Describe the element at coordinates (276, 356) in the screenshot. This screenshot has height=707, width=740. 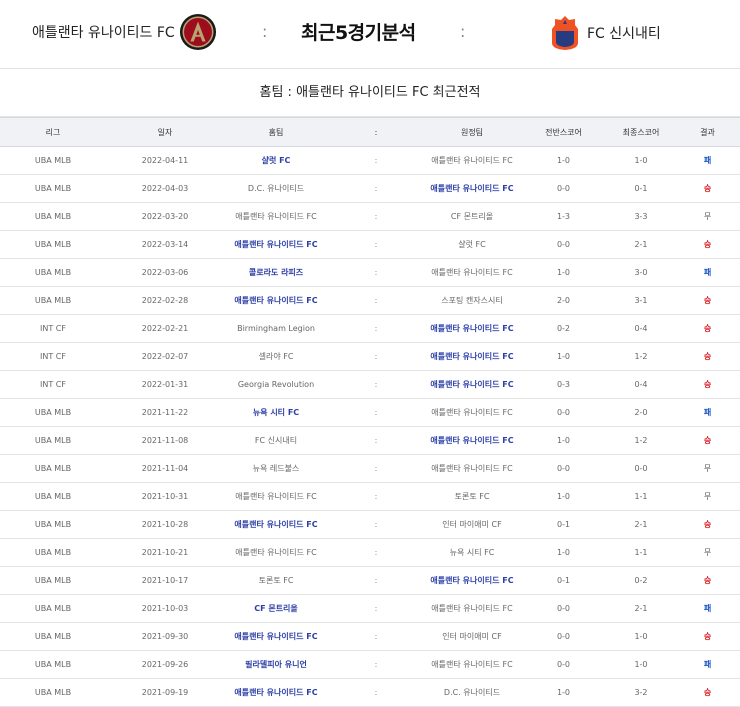
I see `home-team-cell: 셀라야 FC` at that location.